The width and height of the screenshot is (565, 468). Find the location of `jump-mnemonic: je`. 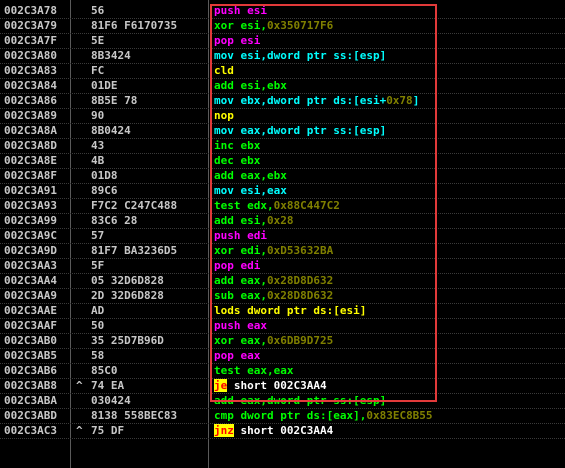

jump-mnemonic: je is located at coordinates (221, 385).